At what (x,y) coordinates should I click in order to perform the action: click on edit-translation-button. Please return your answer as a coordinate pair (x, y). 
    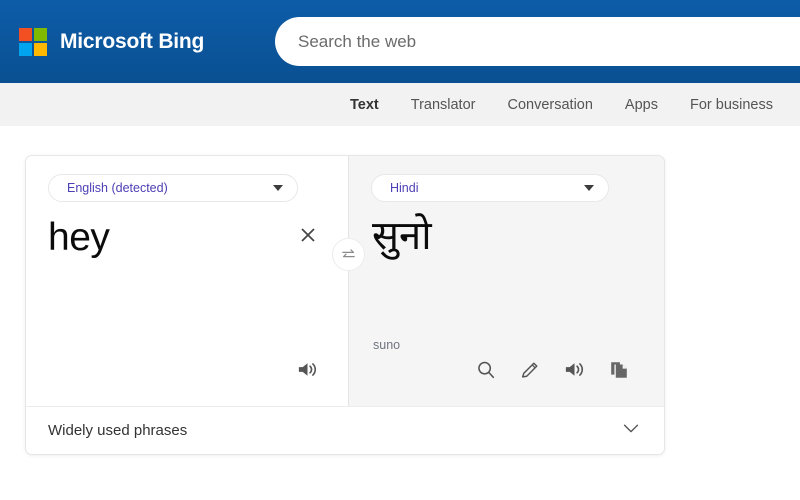
    Looking at the image, I should click on (530, 370).